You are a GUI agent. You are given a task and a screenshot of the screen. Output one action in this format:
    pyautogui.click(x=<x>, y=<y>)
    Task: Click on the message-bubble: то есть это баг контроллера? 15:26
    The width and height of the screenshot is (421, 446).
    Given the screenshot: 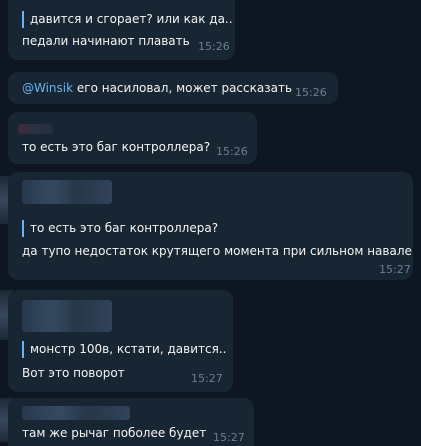 What is the action you would take?
    pyautogui.click(x=132, y=138)
    